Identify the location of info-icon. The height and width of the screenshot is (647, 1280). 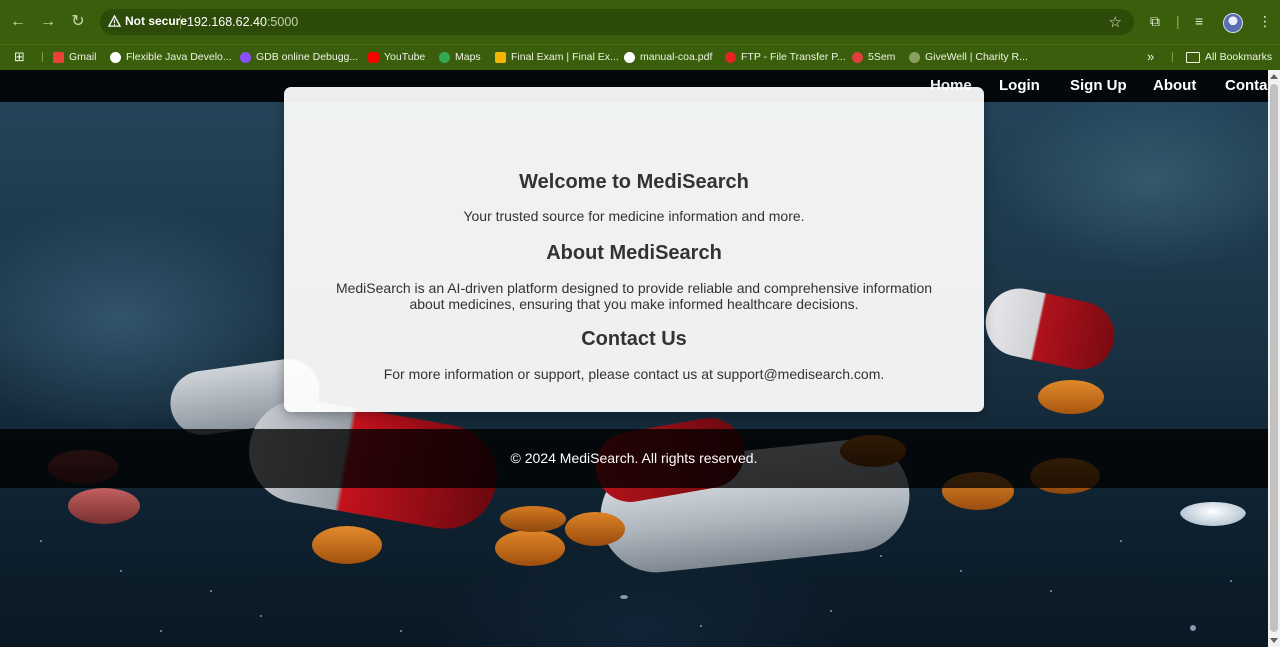
(115, 57).